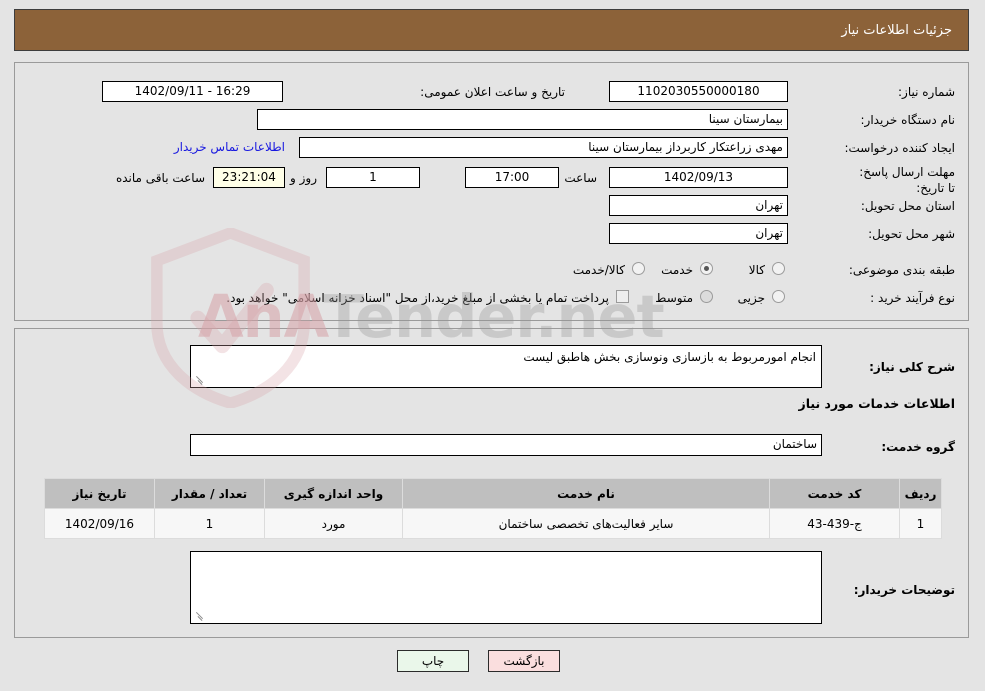 This screenshot has height=691, width=985. What do you see at coordinates (491, 30) in the screenshot?
I see `page-header: جزئیات اطلاعات نیاز` at bounding box center [491, 30].